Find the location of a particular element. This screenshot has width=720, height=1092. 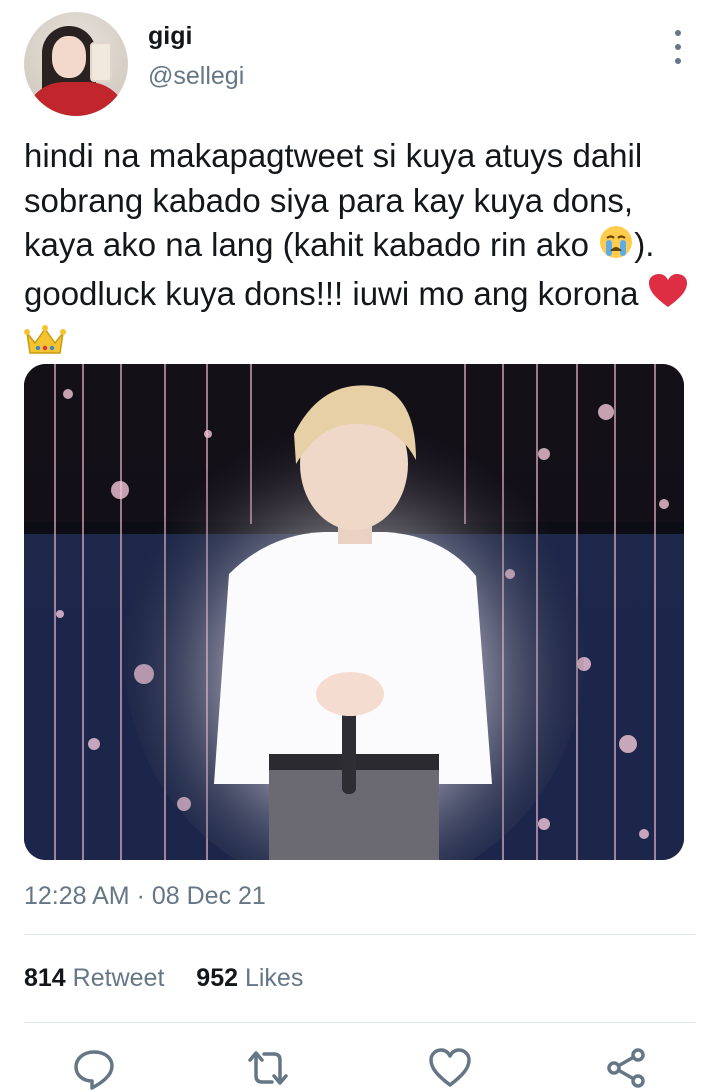

avatar is located at coordinates (76, 64).